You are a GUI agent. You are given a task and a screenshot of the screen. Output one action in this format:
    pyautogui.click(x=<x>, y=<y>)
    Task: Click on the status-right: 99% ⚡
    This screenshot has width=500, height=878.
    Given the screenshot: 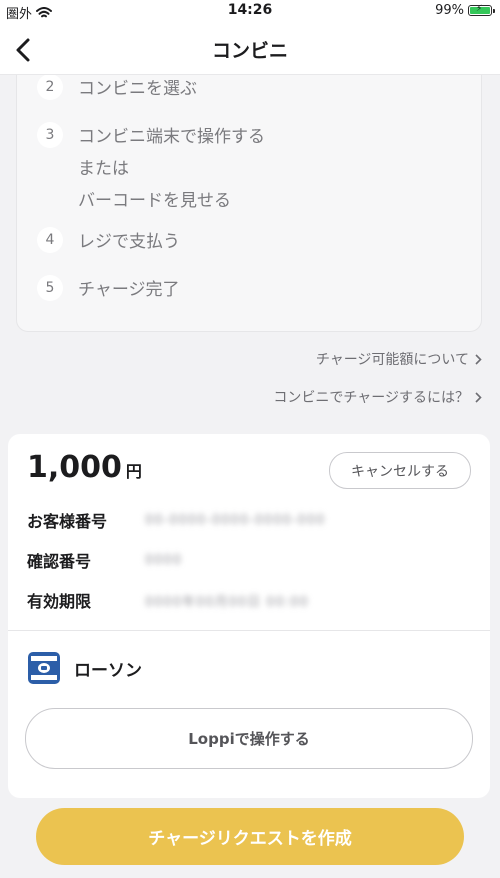 What is the action you would take?
    pyautogui.click(x=465, y=10)
    